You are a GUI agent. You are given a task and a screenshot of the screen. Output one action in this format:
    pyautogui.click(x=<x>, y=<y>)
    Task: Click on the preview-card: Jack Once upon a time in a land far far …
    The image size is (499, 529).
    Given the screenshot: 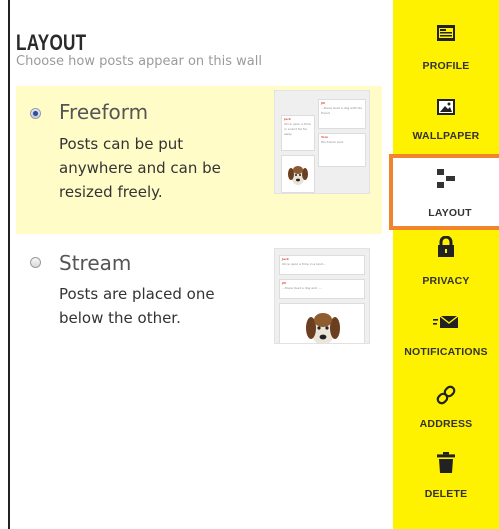 What is the action you would take?
    pyautogui.click(x=298, y=133)
    